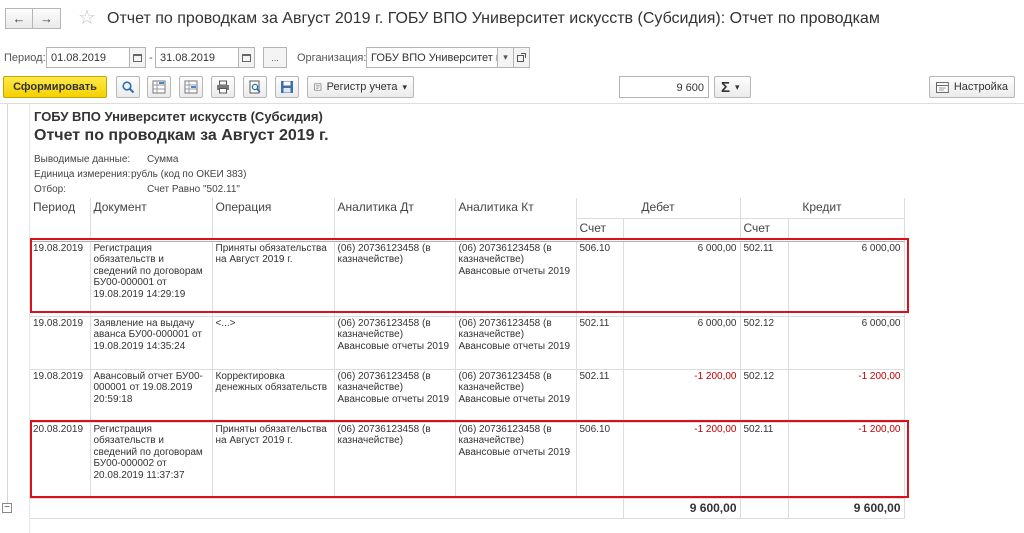  I want to click on arrow-left-icon: ←, so click(19, 18).